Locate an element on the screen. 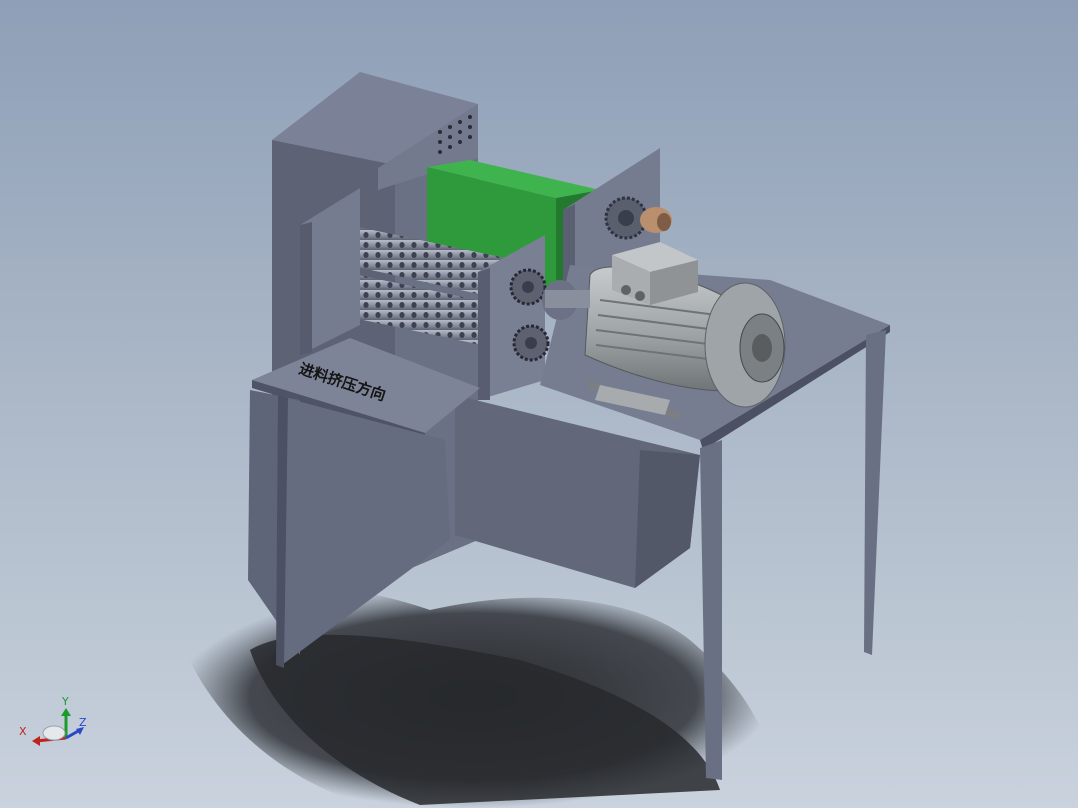  y-axis-head is located at coordinates (66, 712).